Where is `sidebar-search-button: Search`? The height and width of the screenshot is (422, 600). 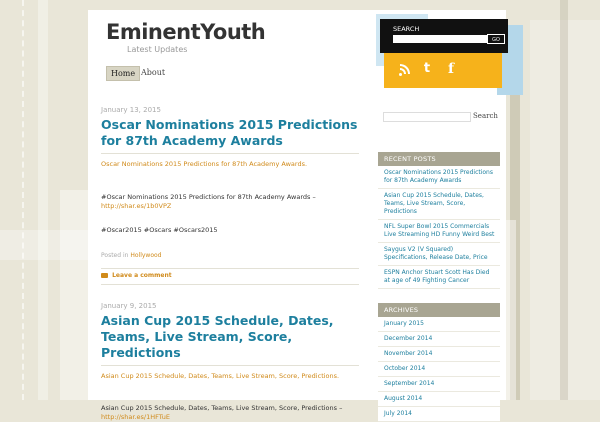
sidebar-search-button: Search is located at coordinates (487, 116).